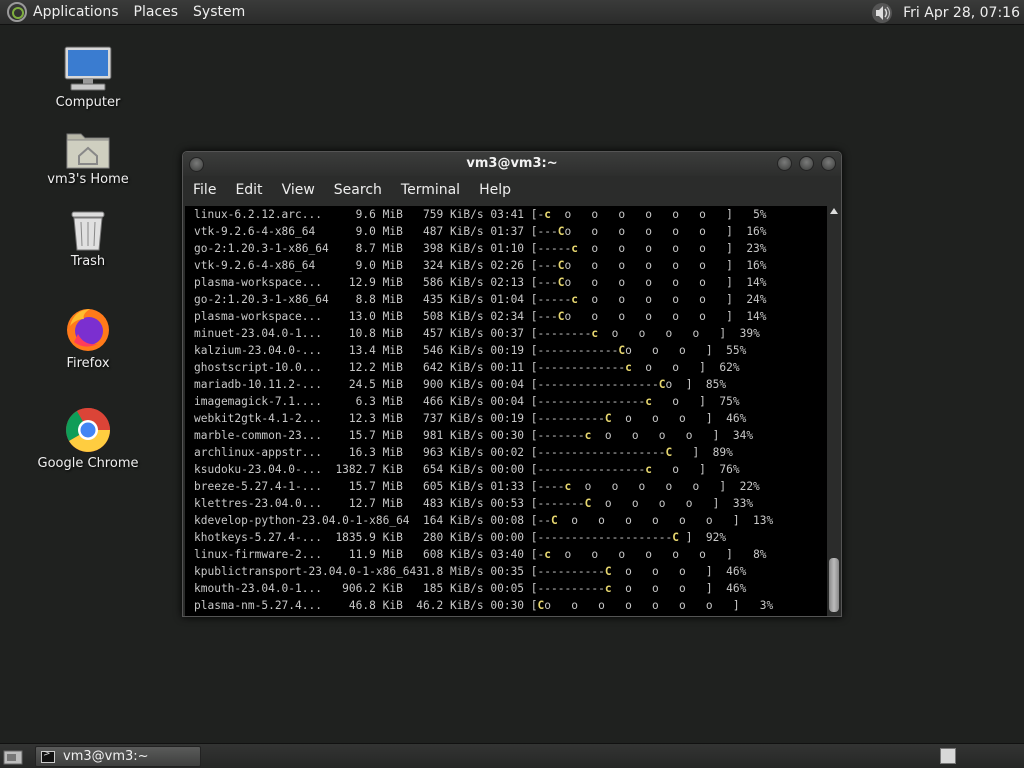 This screenshot has width=1024, height=768. I want to click on window-controls, so click(806, 163).